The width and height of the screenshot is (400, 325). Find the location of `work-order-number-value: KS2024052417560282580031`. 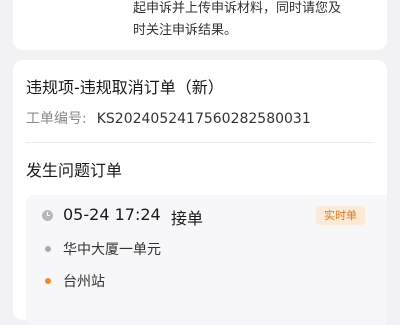

work-order-number-value: KS2024052417560282580031 is located at coordinates (203, 119).